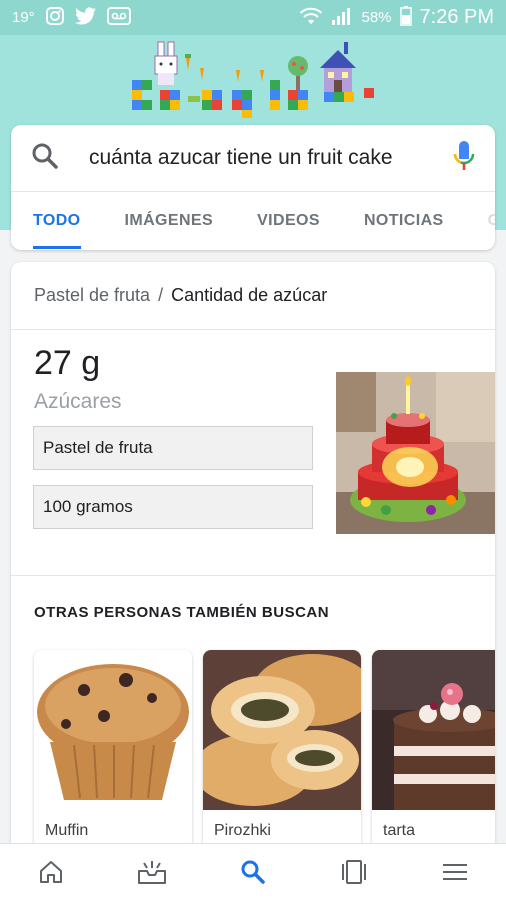 The image size is (506, 900). What do you see at coordinates (405, 17) in the screenshot?
I see `battery-icon` at bounding box center [405, 17].